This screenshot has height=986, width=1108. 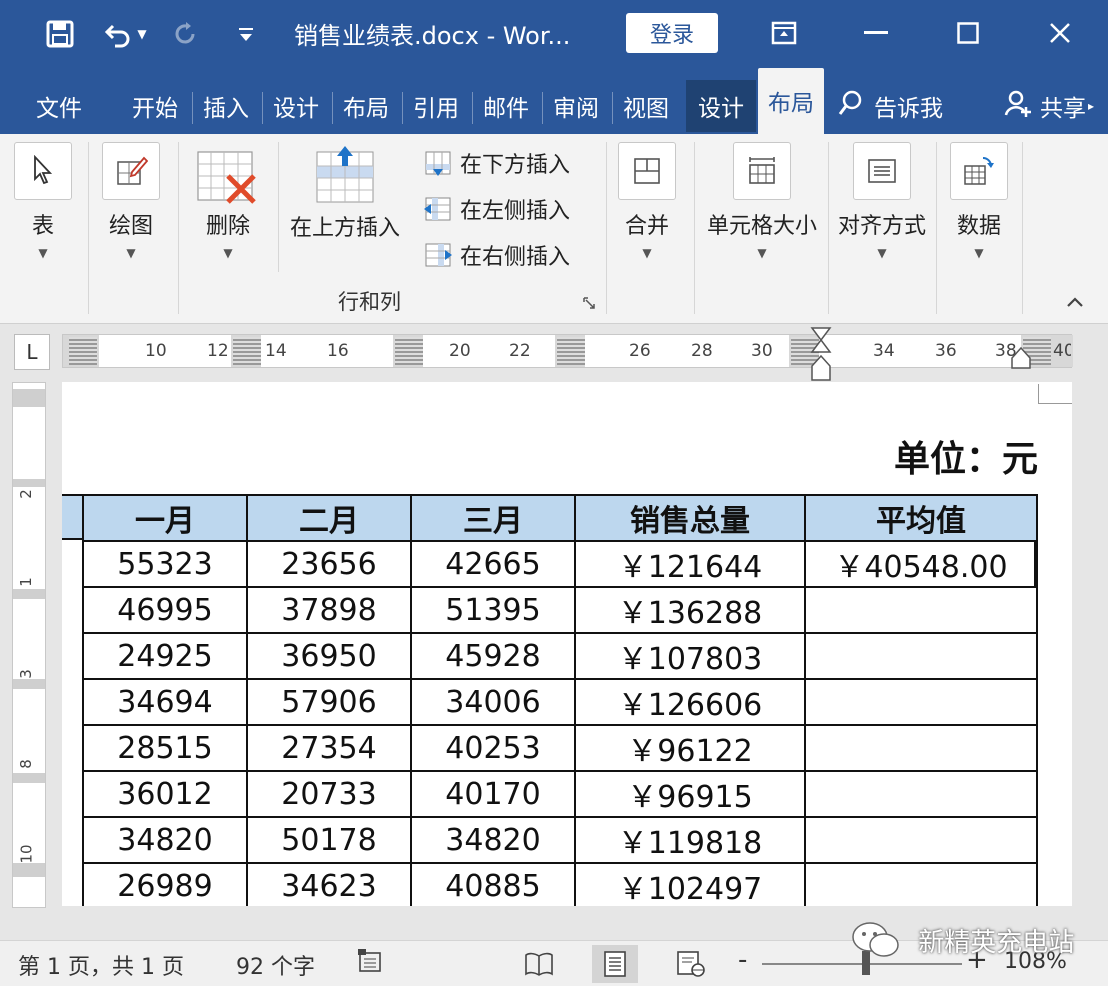 What do you see at coordinates (497, 209) in the screenshot?
I see `insert-left-button: 在左侧插入` at bounding box center [497, 209].